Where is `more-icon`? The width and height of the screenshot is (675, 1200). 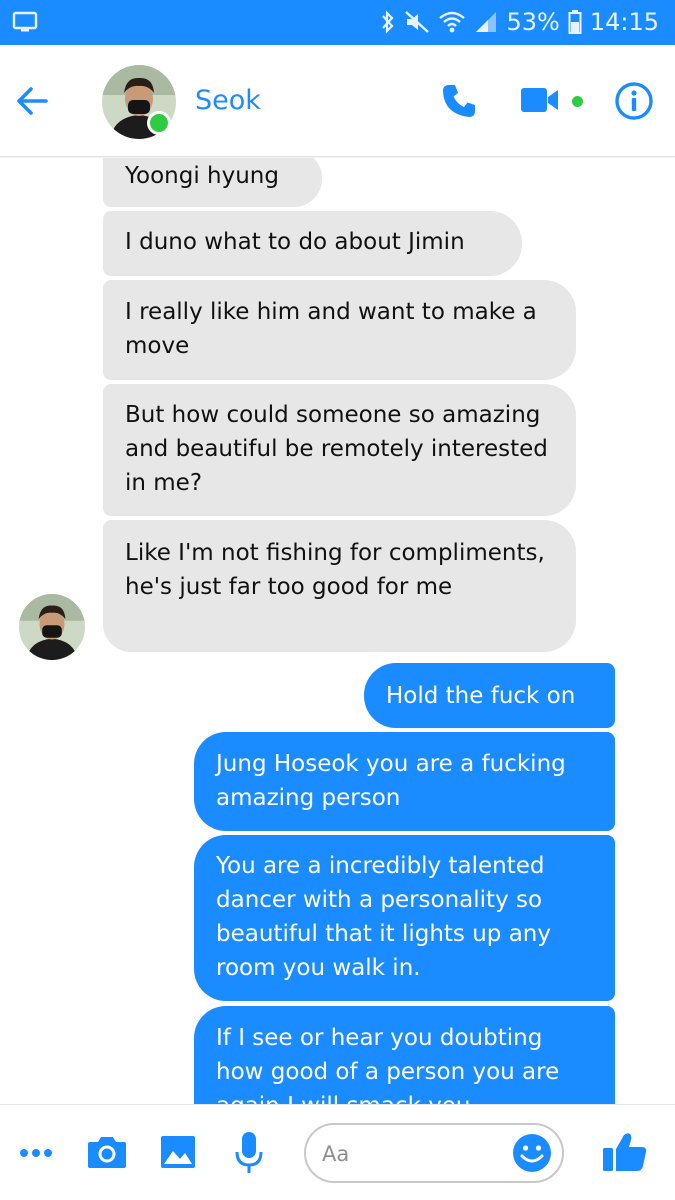 more-icon is located at coordinates (36, 1153).